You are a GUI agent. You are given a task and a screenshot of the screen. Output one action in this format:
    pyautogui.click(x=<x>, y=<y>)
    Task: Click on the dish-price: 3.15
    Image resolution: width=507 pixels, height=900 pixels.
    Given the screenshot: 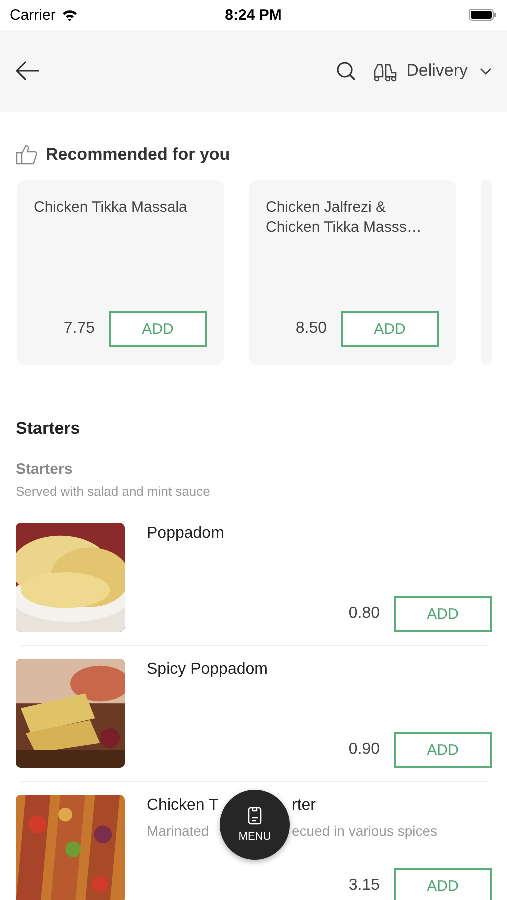 What is the action you would take?
    pyautogui.click(x=364, y=886)
    